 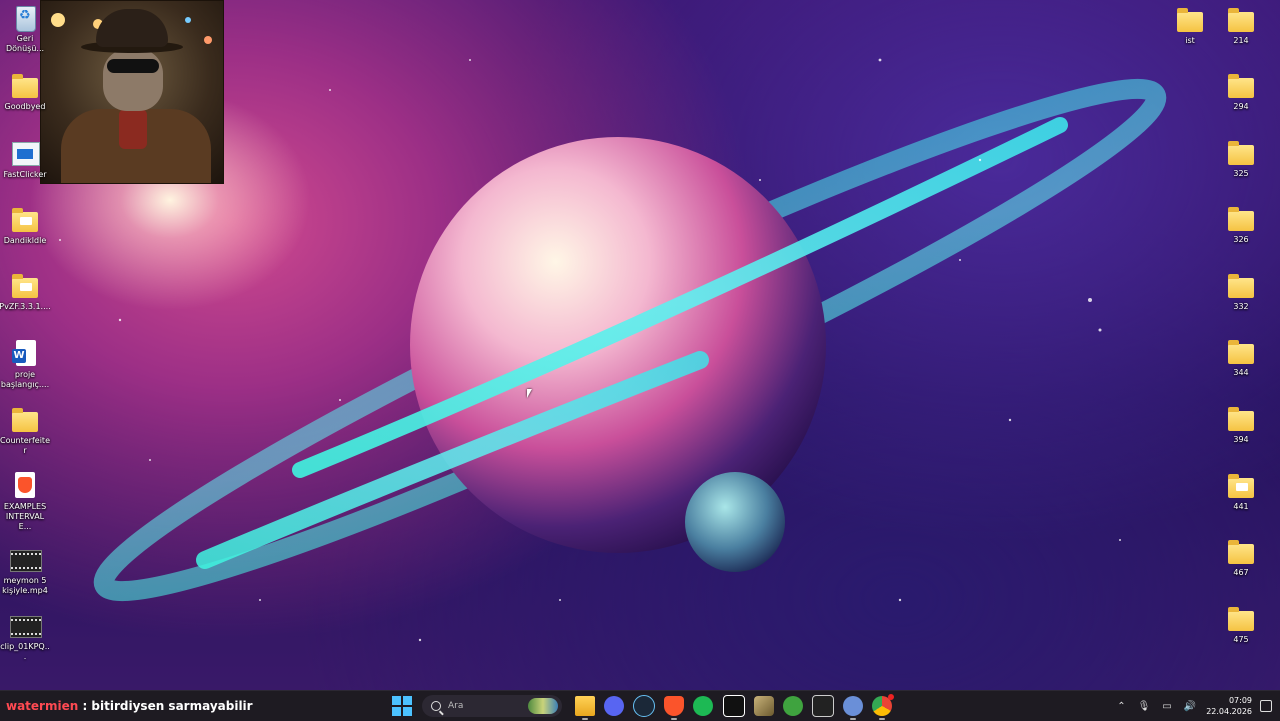 What do you see at coordinates (25, 106) in the screenshot?
I see `desktop-icon-label: Goodbyed` at bounding box center [25, 106].